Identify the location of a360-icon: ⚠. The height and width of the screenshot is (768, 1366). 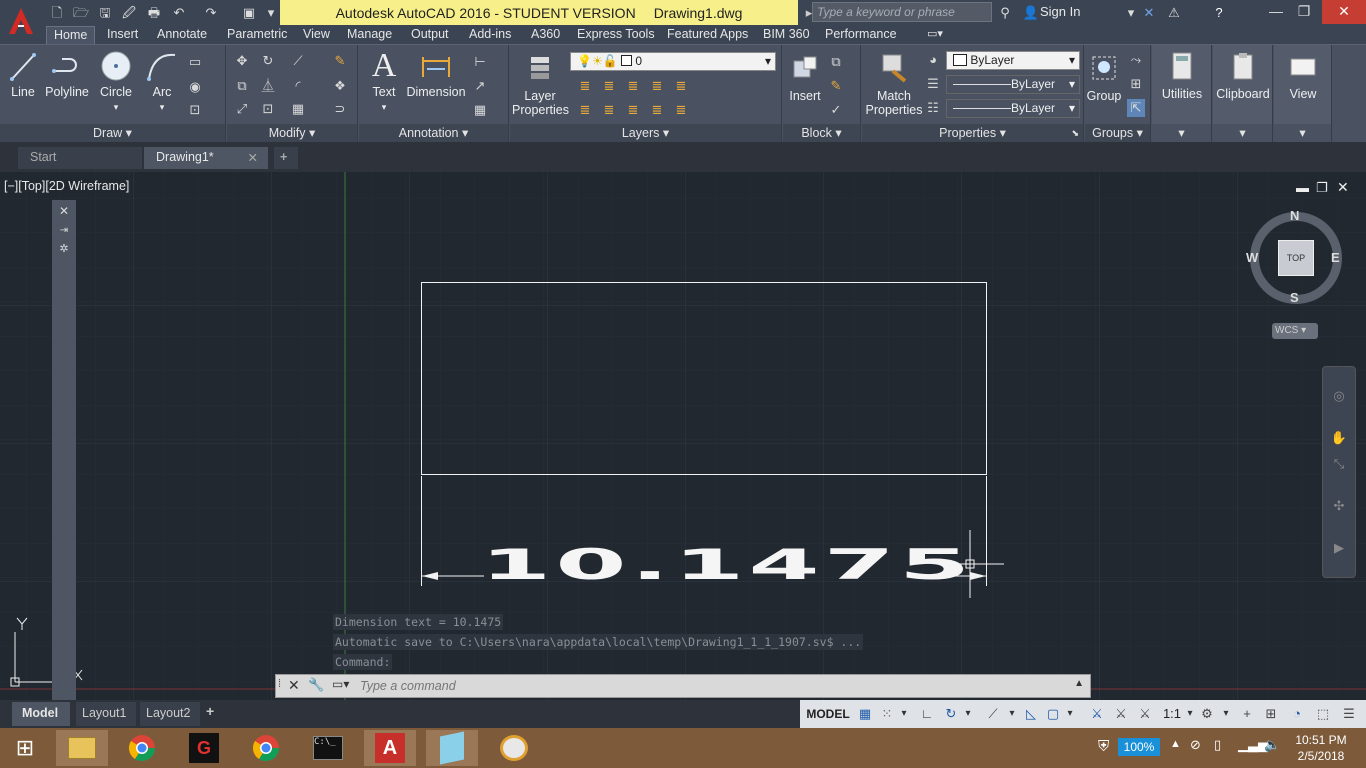
(1174, 12).